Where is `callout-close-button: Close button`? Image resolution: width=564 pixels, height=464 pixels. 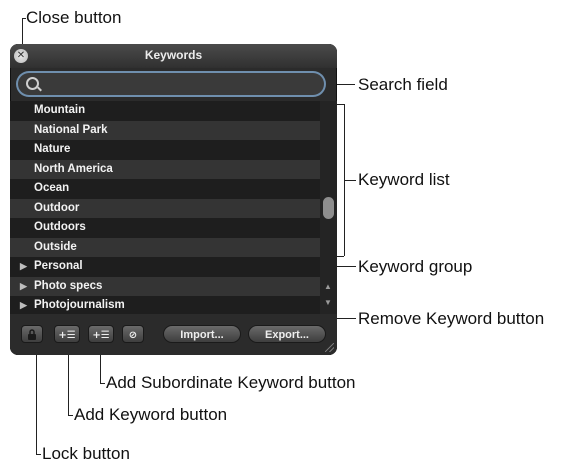
callout-close-button: Close button is located at coordinates (74, 17).